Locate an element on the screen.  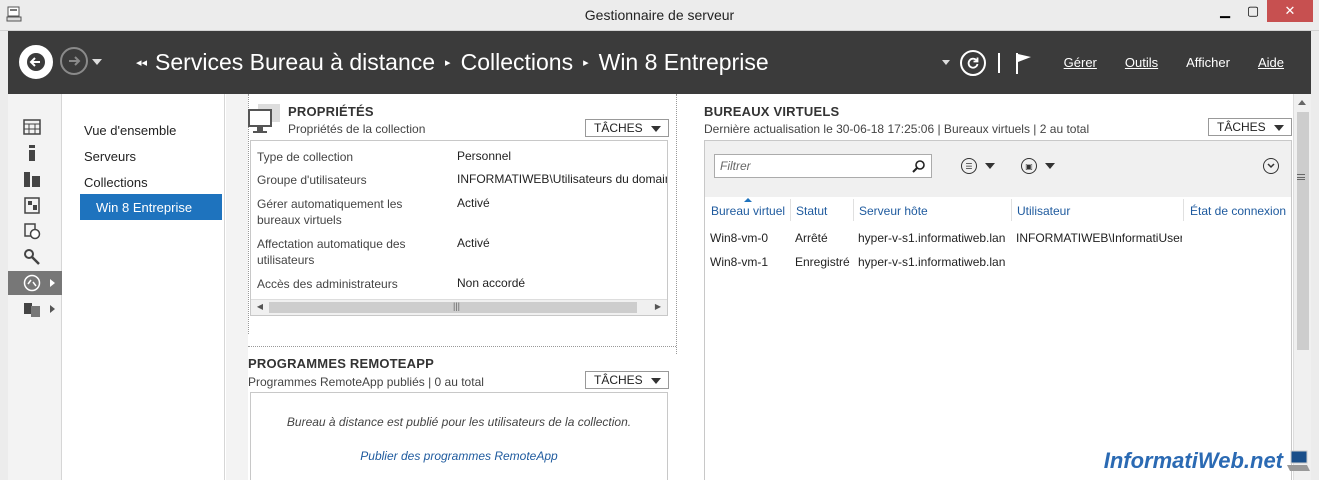
column-header-status: Statut is located at coordinates (811, 211).